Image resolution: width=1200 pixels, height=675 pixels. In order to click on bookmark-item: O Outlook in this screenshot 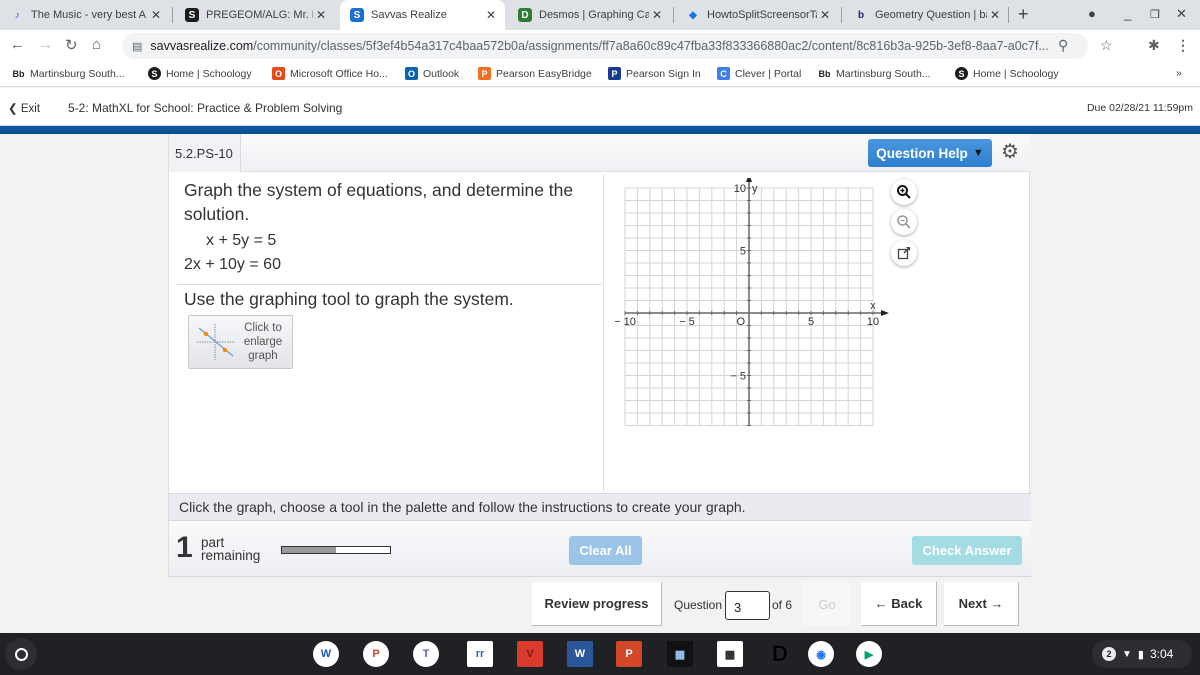, I will do `click(432, 73)`.